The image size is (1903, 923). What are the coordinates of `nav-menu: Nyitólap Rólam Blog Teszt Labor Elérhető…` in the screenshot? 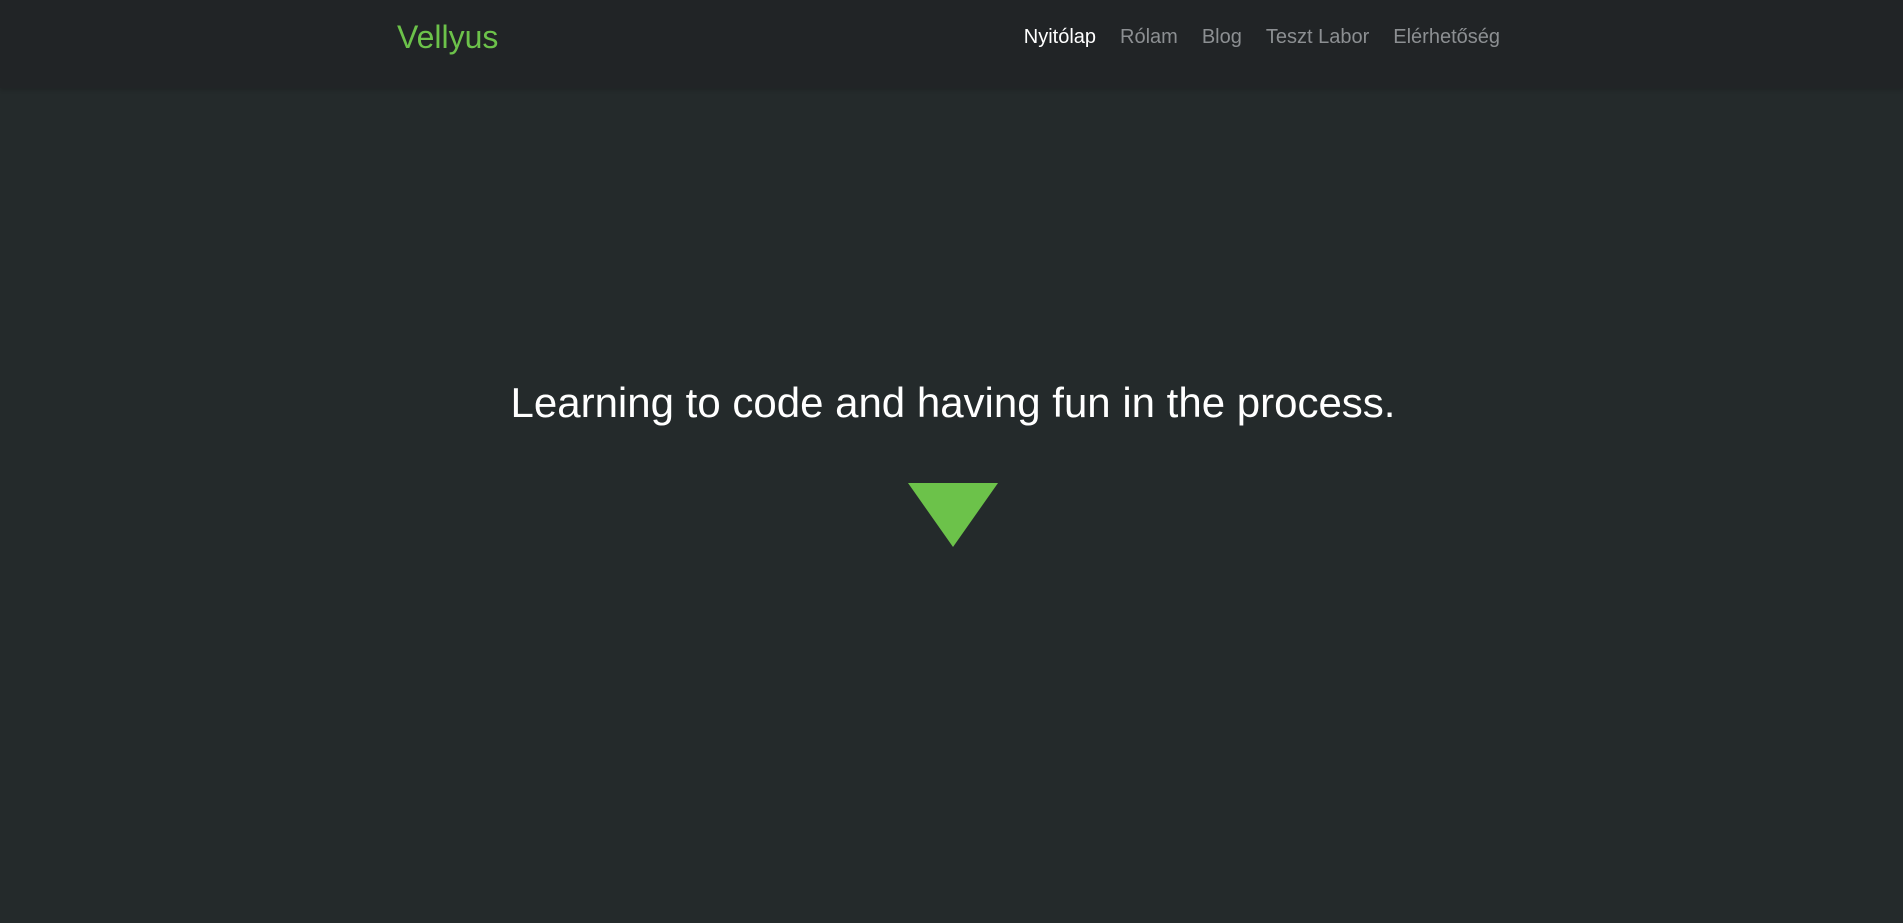 It's located at (1256, 37).